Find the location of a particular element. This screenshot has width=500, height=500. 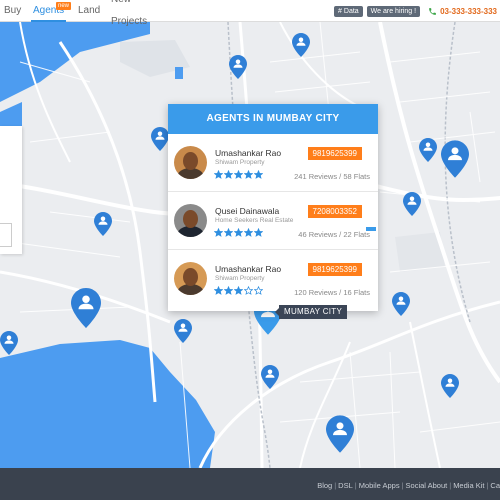

nav-buy: Buy is located at coordinates (12, 11).